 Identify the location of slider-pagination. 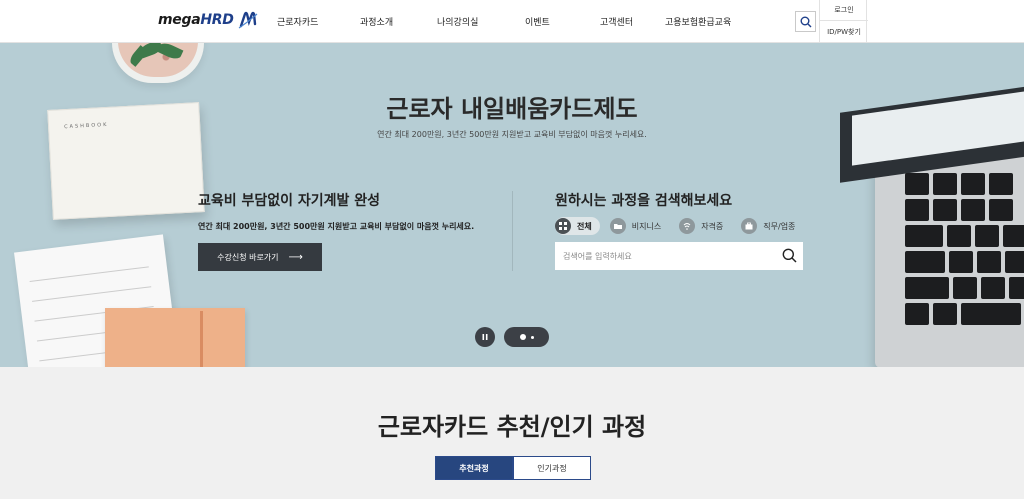
(526, 337).